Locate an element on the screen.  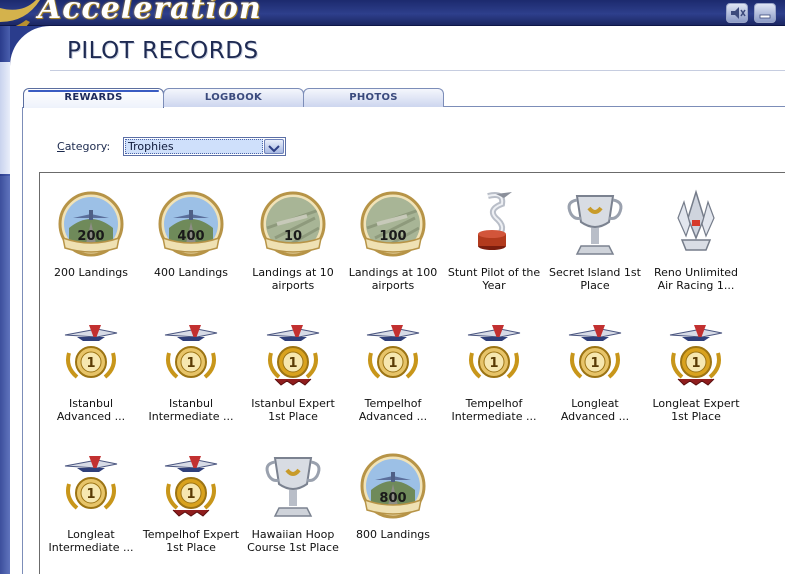
landing-badge-icon: 800 is located at coordinates (393, 486).